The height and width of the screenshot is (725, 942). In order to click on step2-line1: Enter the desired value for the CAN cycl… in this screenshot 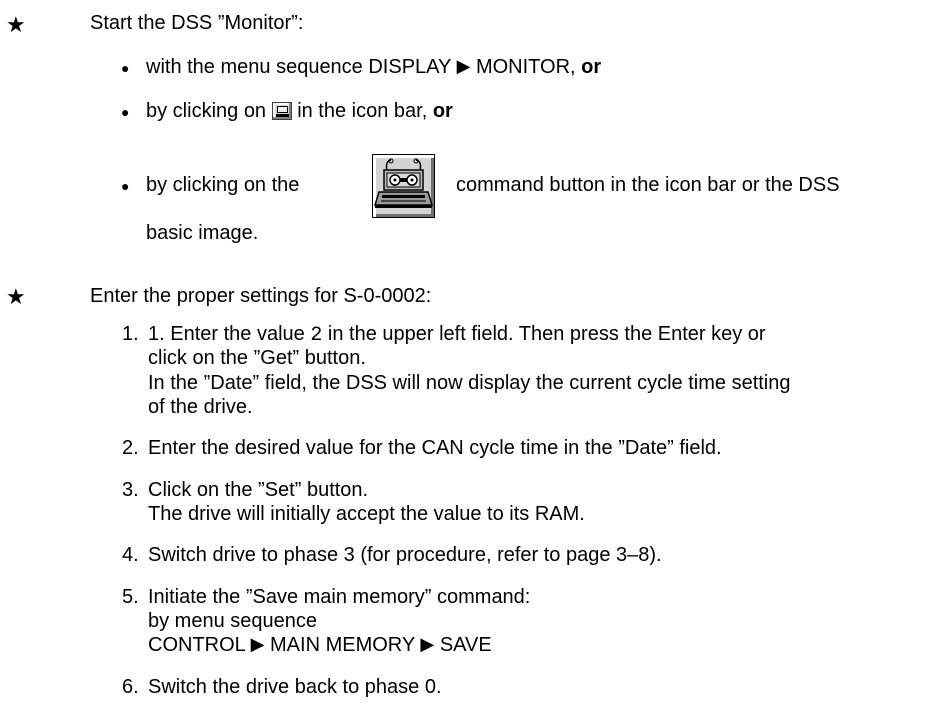, I will do `click(435, 448)`.